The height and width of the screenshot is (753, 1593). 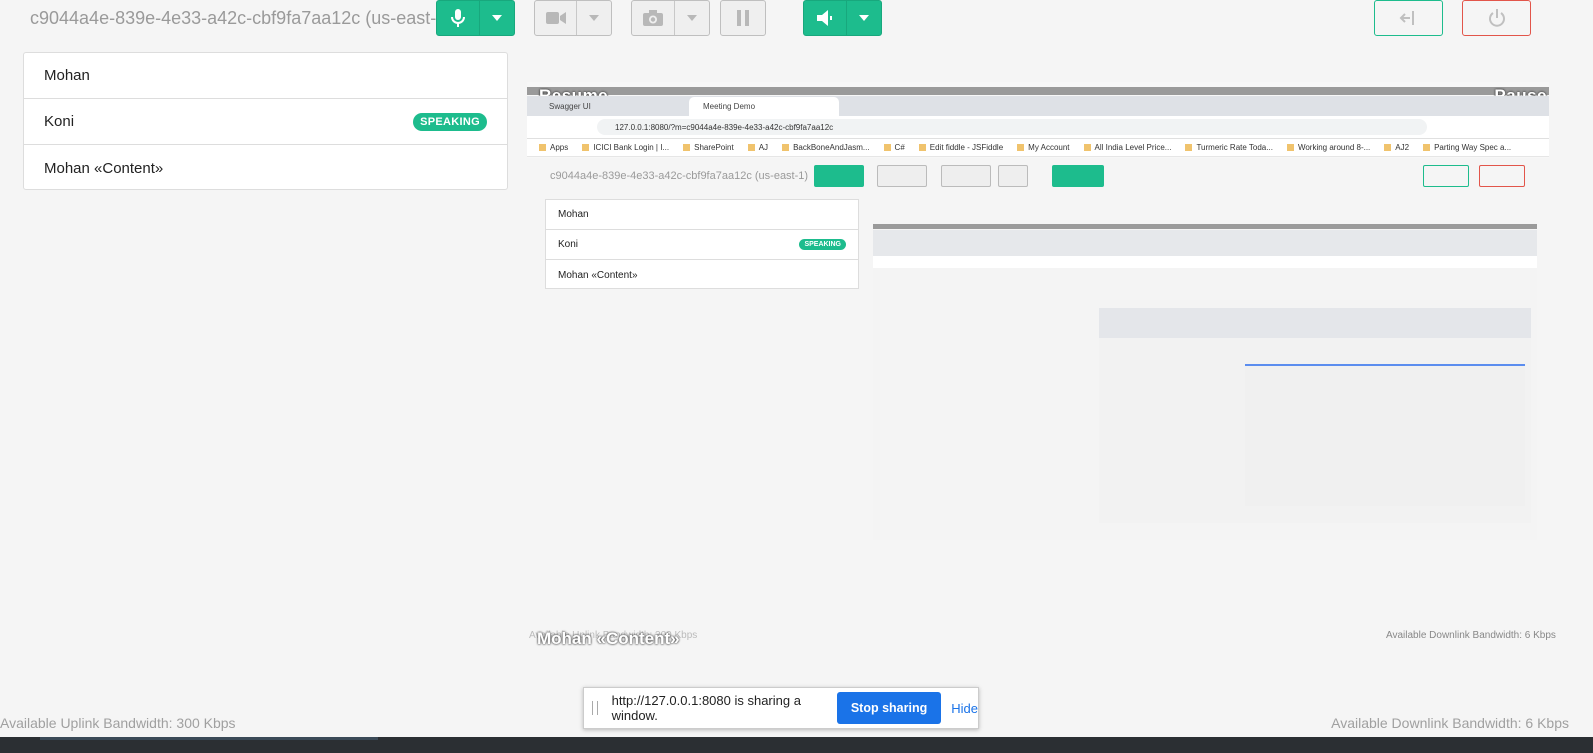 I want to click on roster-item: Koni SPEAKING, so click(x=265, y=122).